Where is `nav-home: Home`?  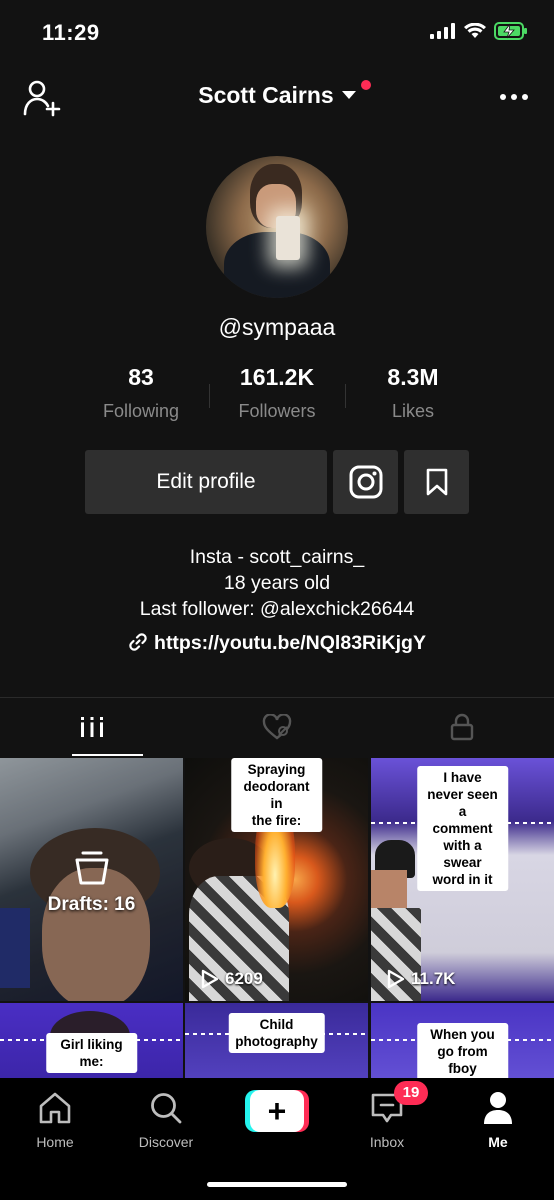
nav-home: Home is located at coordinates (55, 1119).